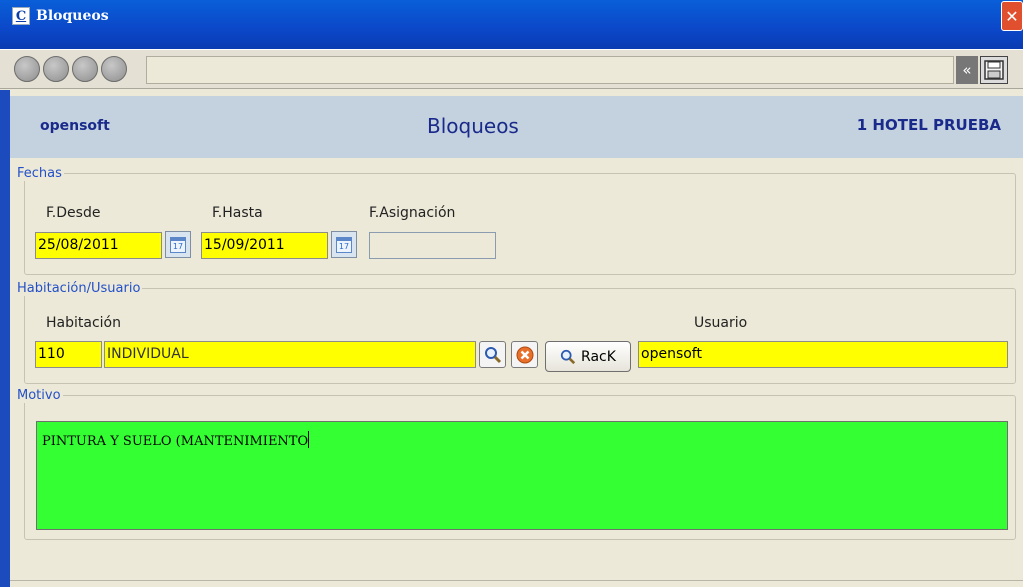 The image size is (1023, 587). Describe the element at coordinates (432, 245) in the screenshot. I see `asignacion-date-field` at that location.